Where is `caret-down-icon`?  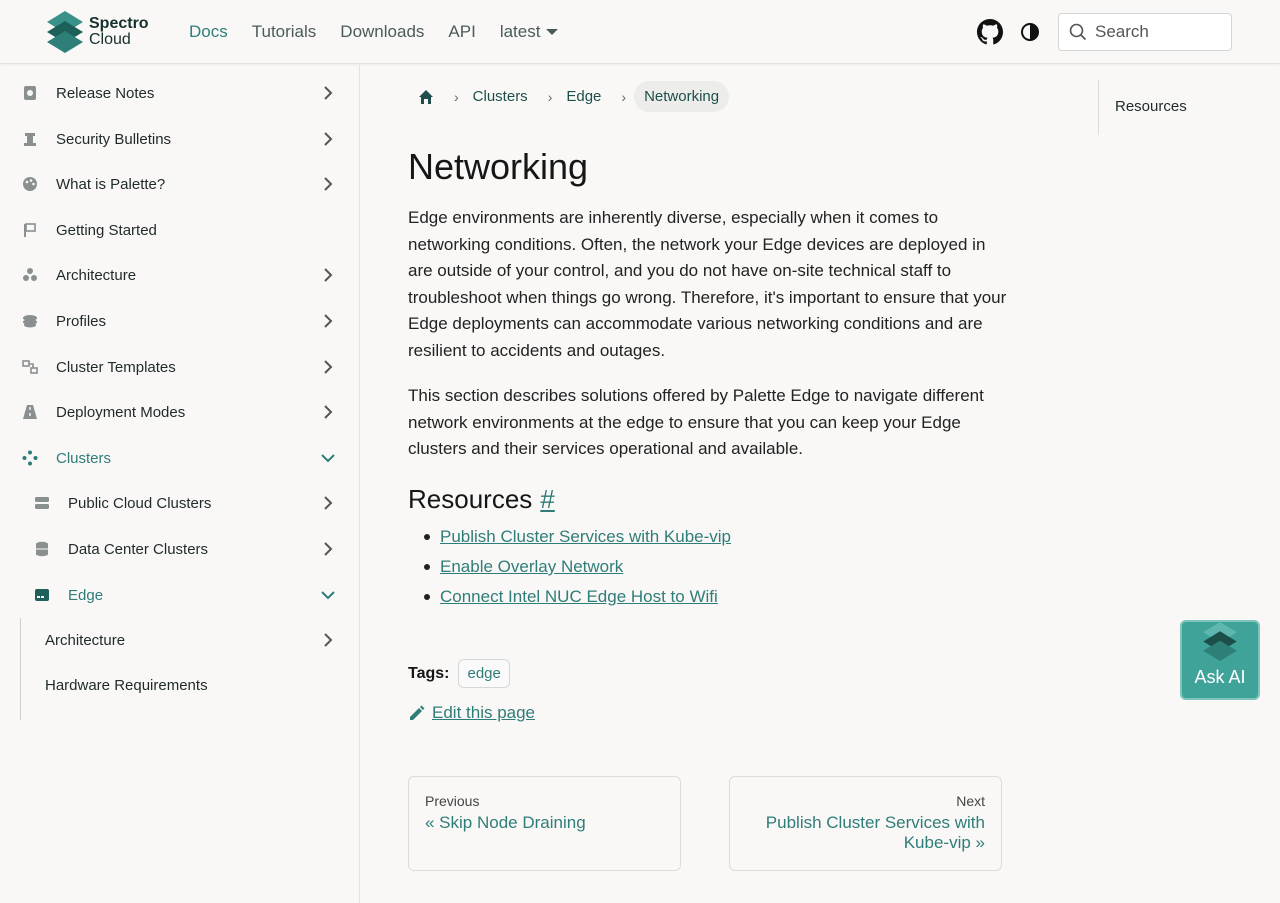
caret-down-icon is located at coordinates (552, 32).